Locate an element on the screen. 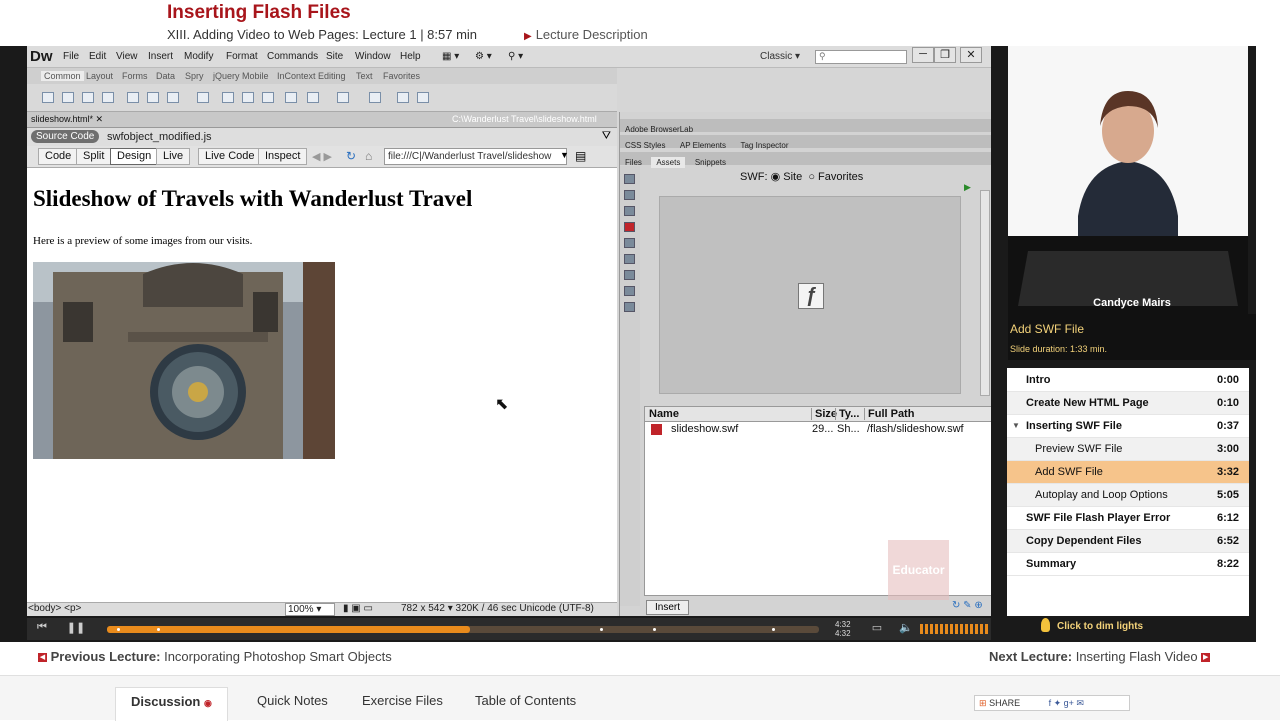  live-code-button: Live Code is located at coordinates (230, 156).